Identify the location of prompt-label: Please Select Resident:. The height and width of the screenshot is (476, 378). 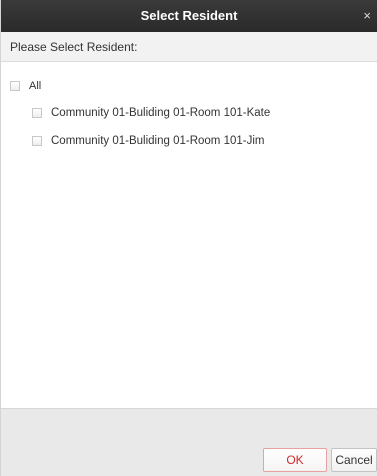
(74, 47).